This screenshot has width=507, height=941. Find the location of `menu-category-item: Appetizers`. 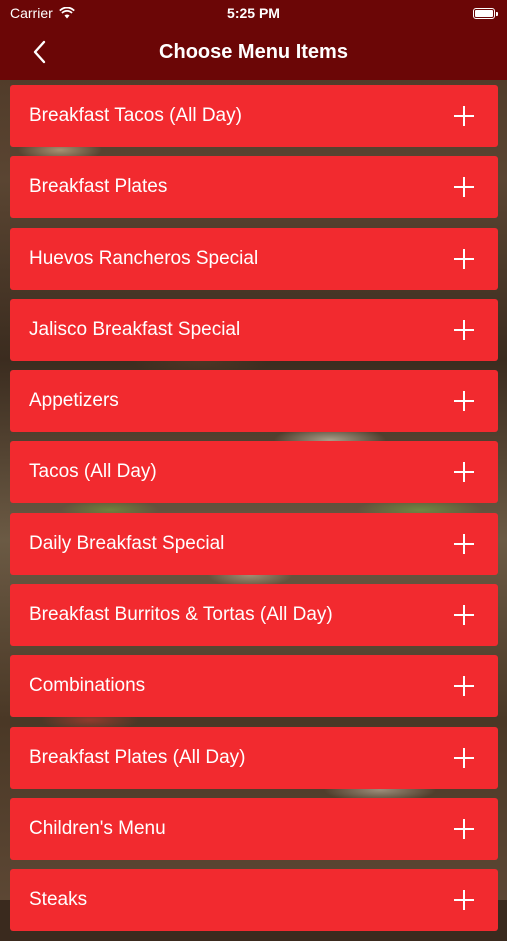

menu-category-item: Appetizers is located at coordinates (254, 401).